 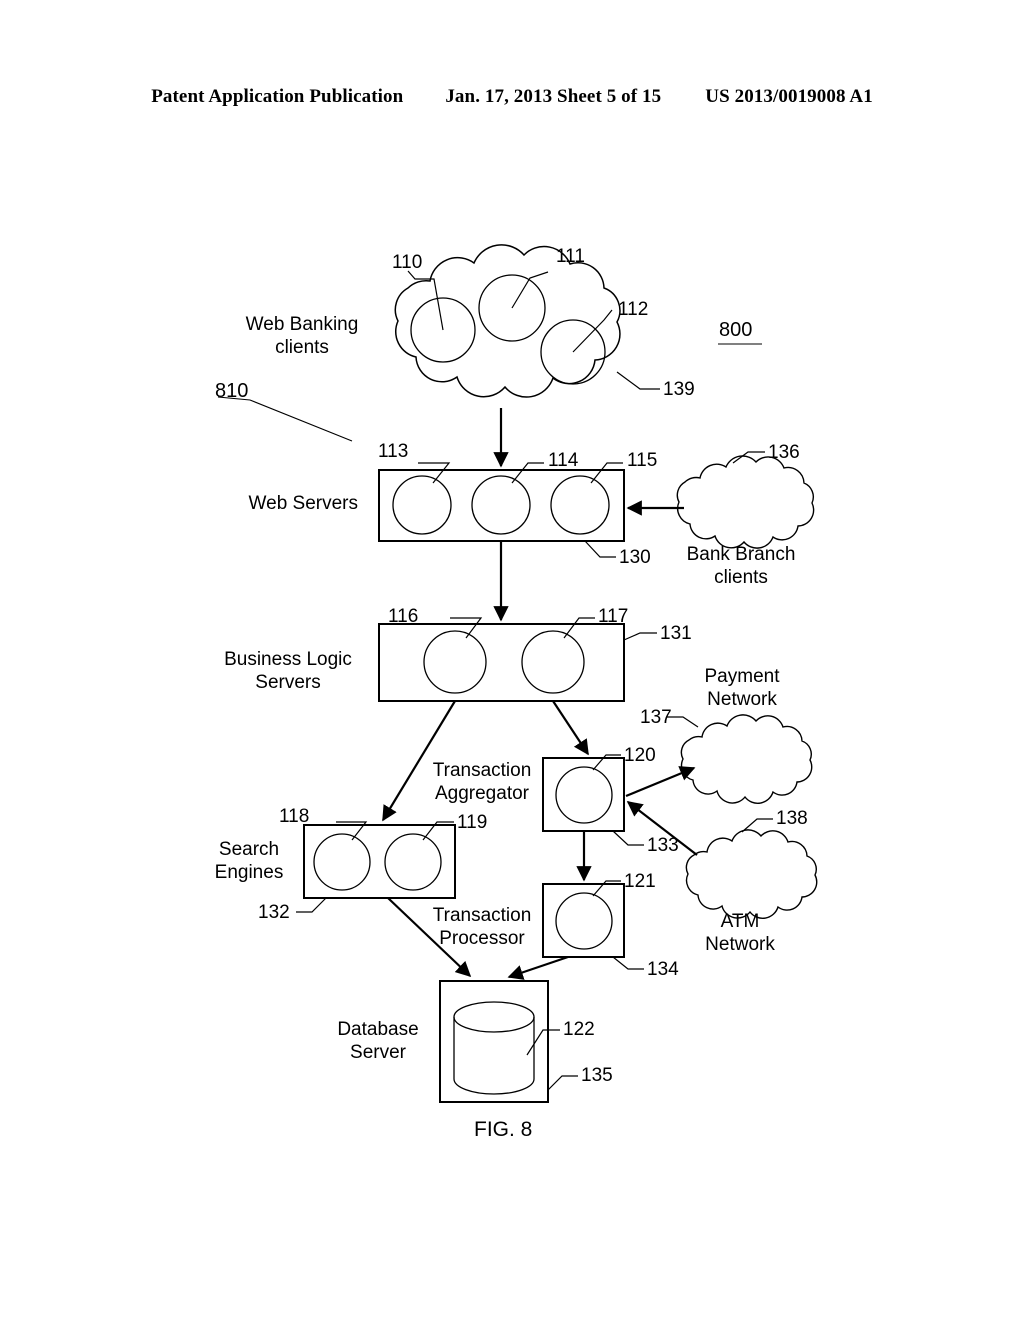 What do you see at coordinates (745, 502) in the screenshot?
I see `bank-branch-clients-cloud` at bounding box center [745, 502].